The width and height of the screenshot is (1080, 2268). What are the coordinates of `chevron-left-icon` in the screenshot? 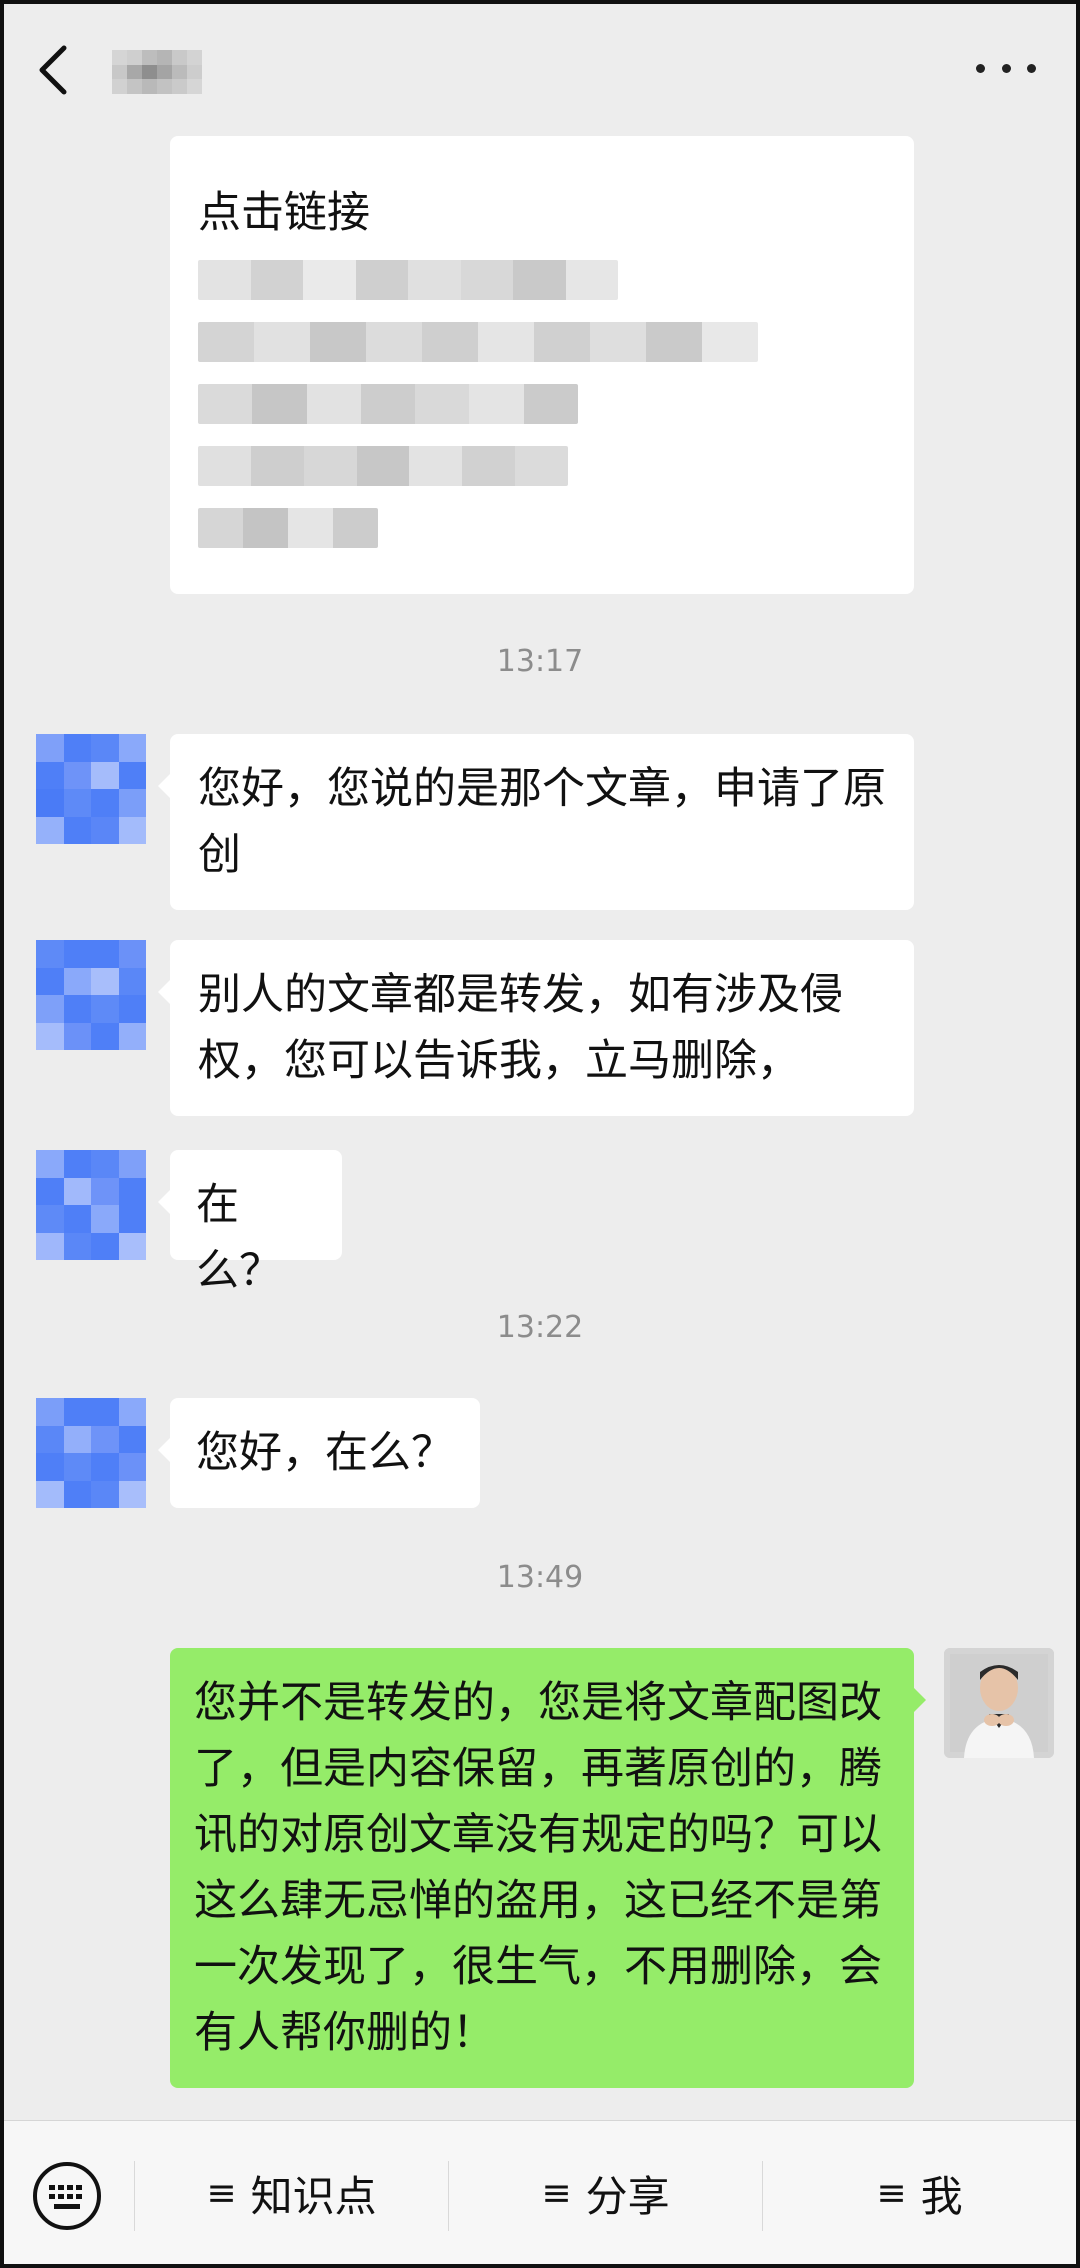 It's located at (53, 70).